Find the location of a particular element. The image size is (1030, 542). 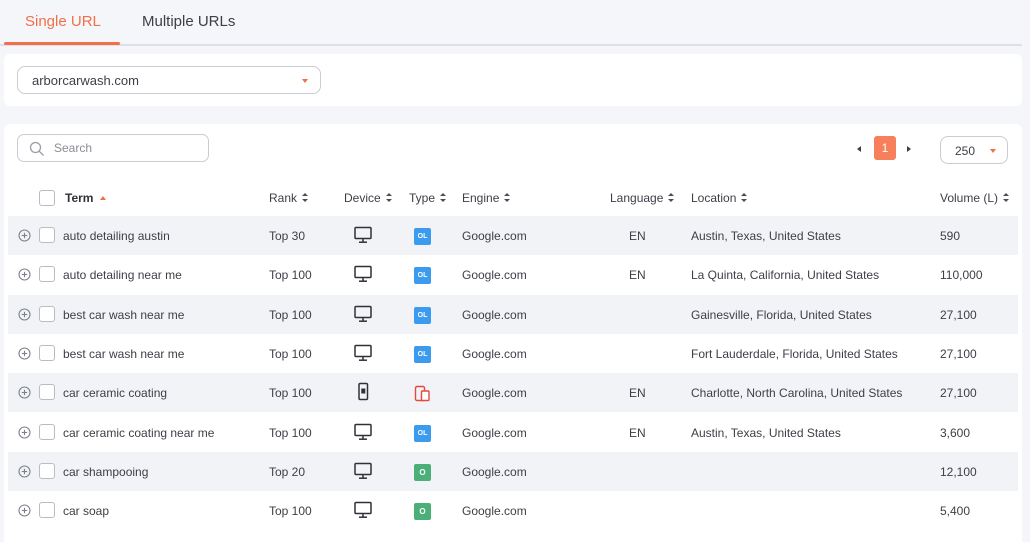

column-header-term: Term is located at coordinates (86, 198).